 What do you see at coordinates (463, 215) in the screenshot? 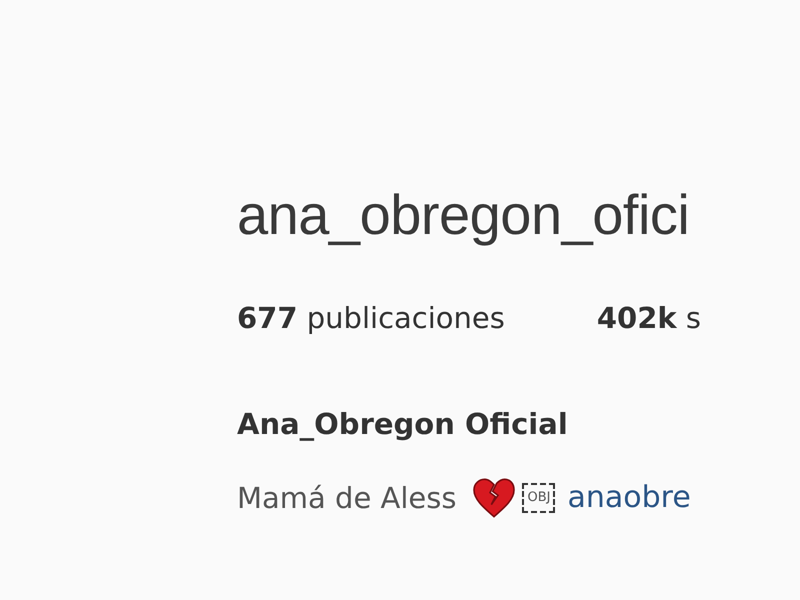
I see `username: ana_obregon_ofici` at bounding box center [463, 215].